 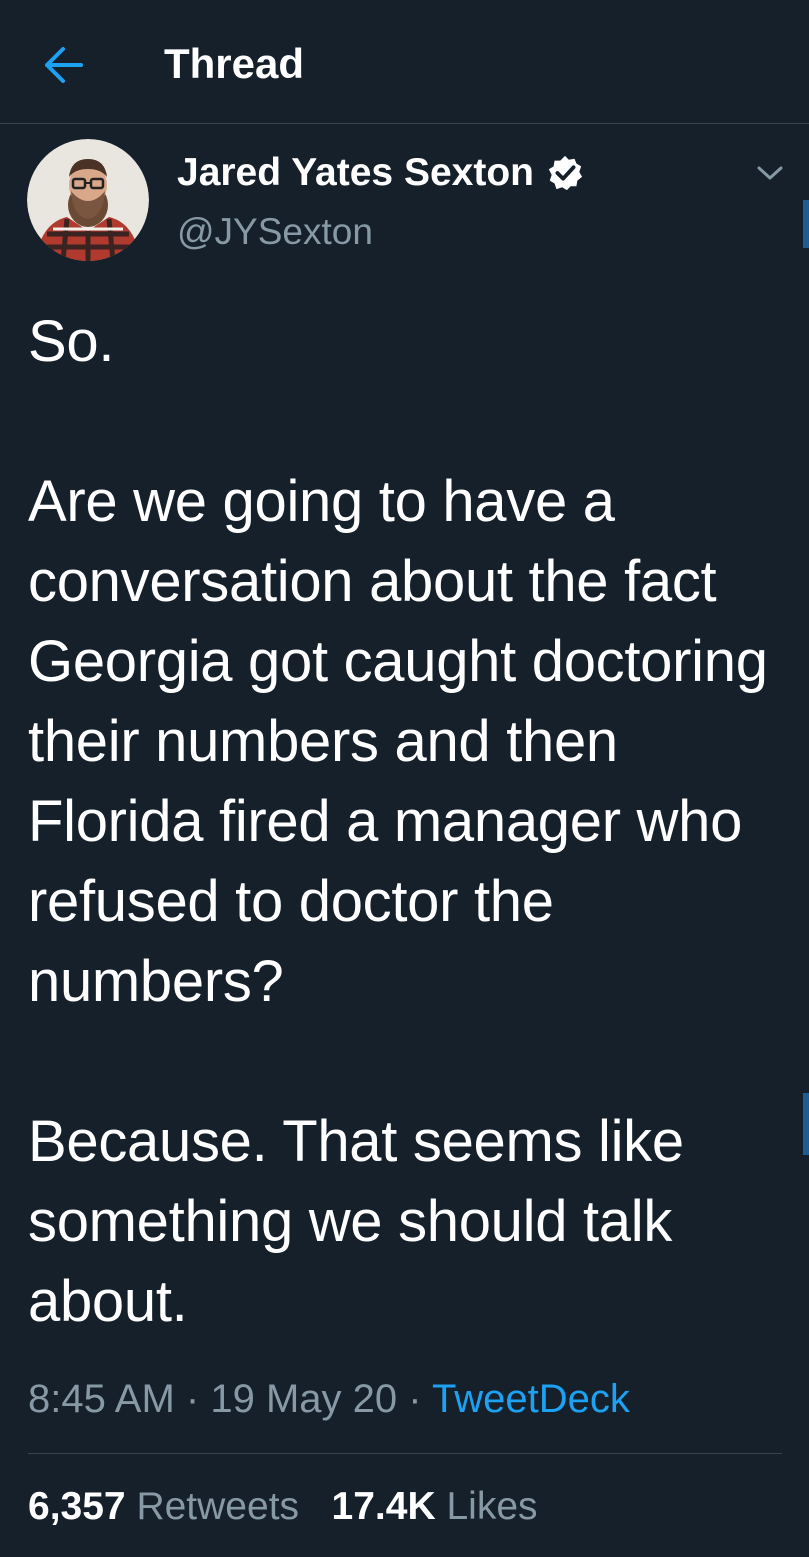 What do you see at coordinates (355, 172) in the screenshot?
I see `author-name-text: Jared Yates Sexton` at bounding box center [355, 172].